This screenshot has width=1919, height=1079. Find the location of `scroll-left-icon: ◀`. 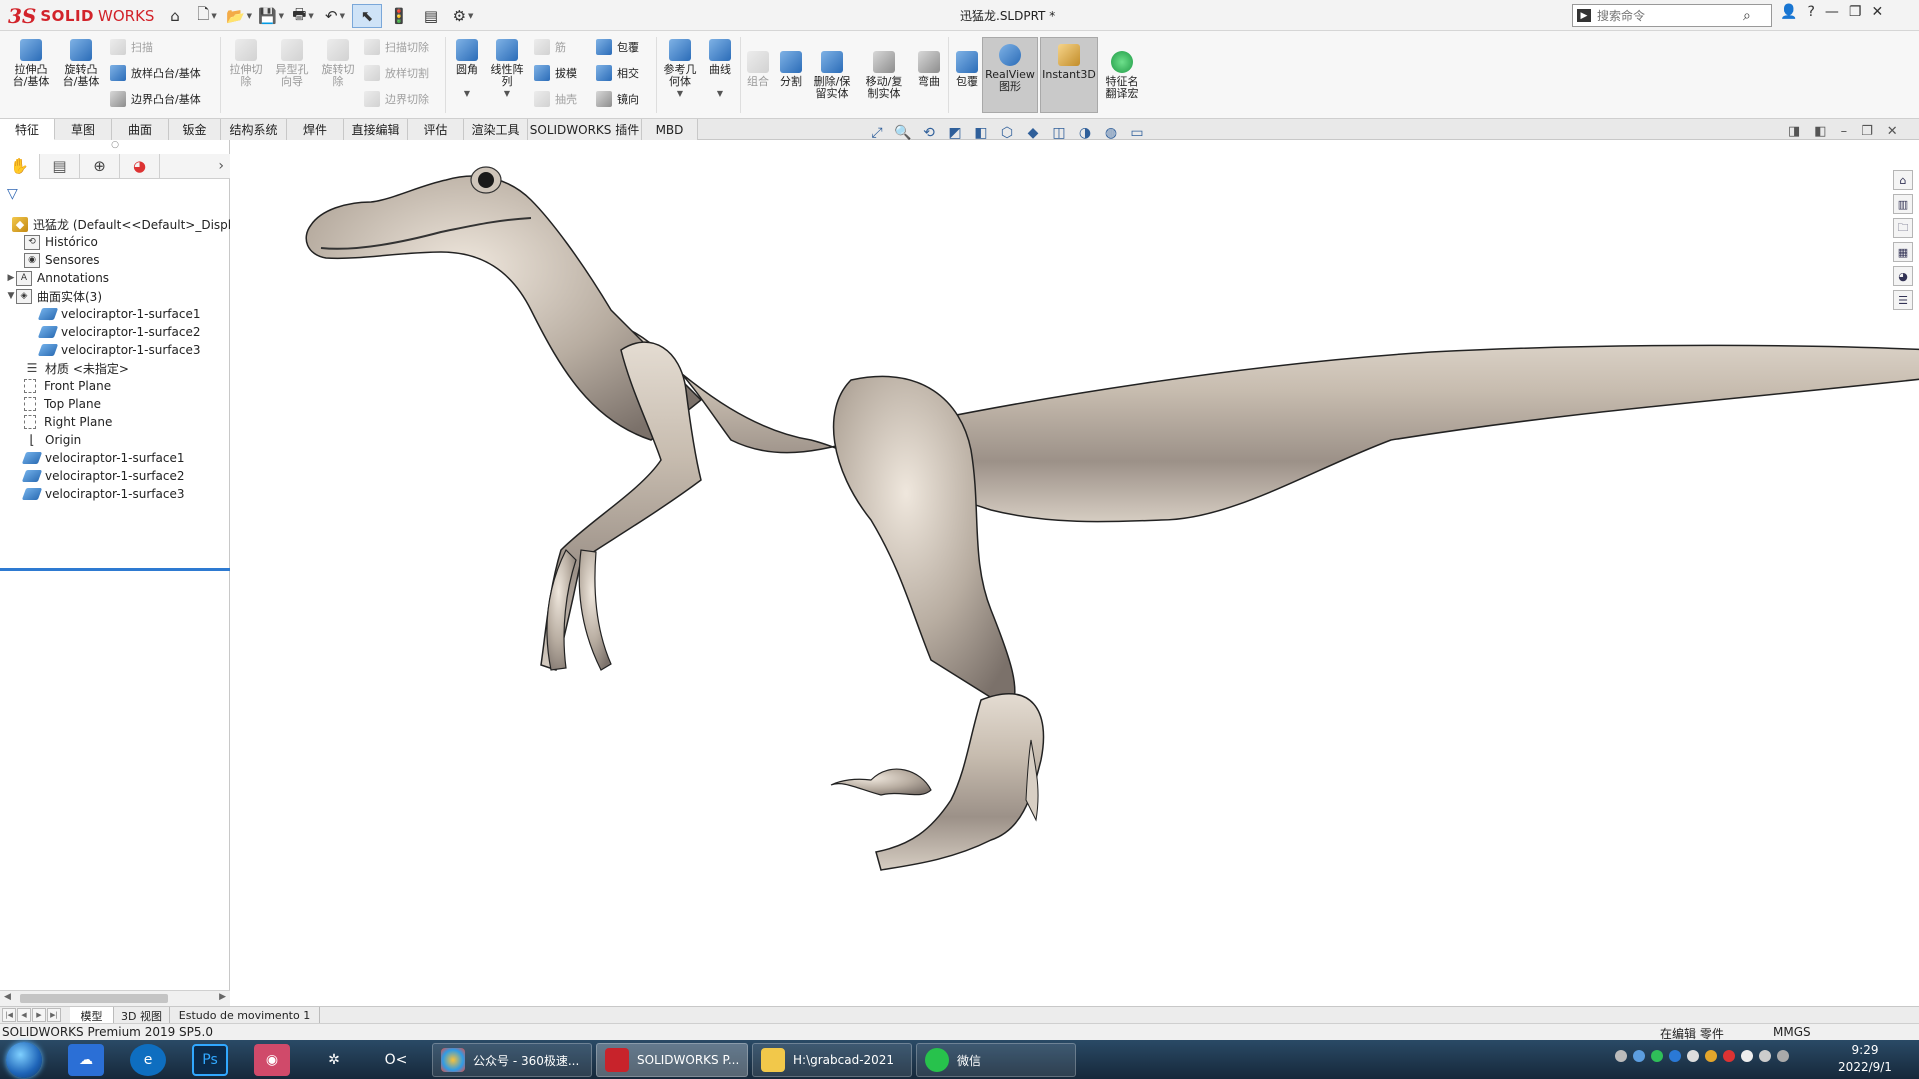

scroll-left-icon: ◀ is located at coordinates (7, 997).